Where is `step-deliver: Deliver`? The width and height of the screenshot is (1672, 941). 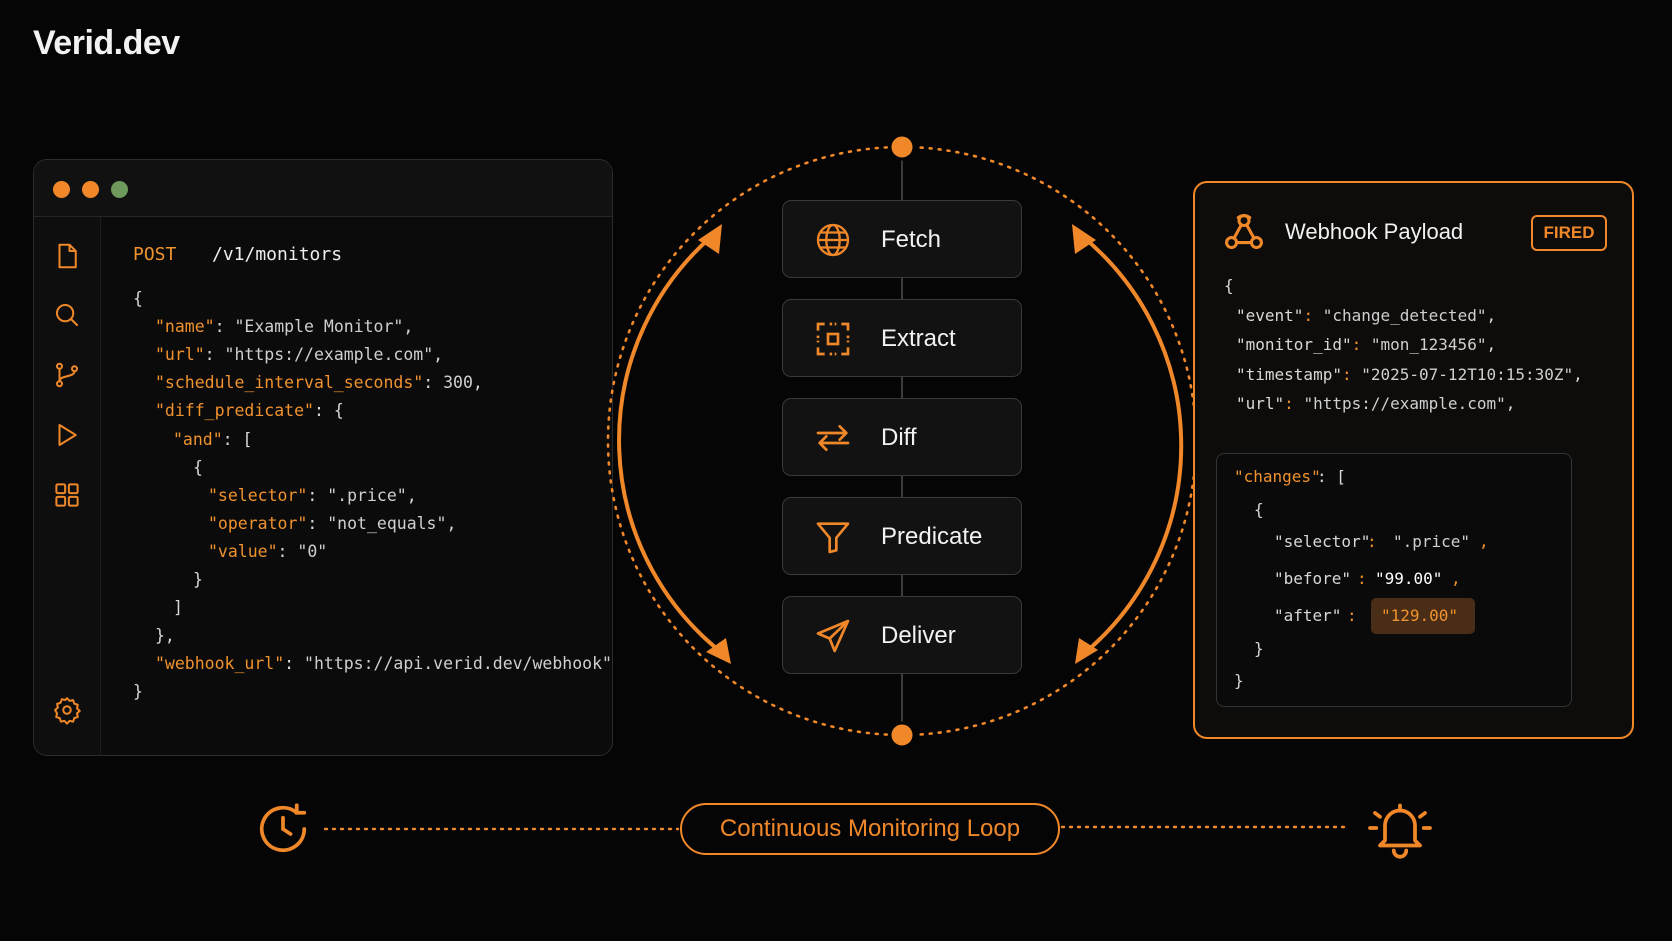
step-deliver: Deliver is located at coordinates (902, 635).